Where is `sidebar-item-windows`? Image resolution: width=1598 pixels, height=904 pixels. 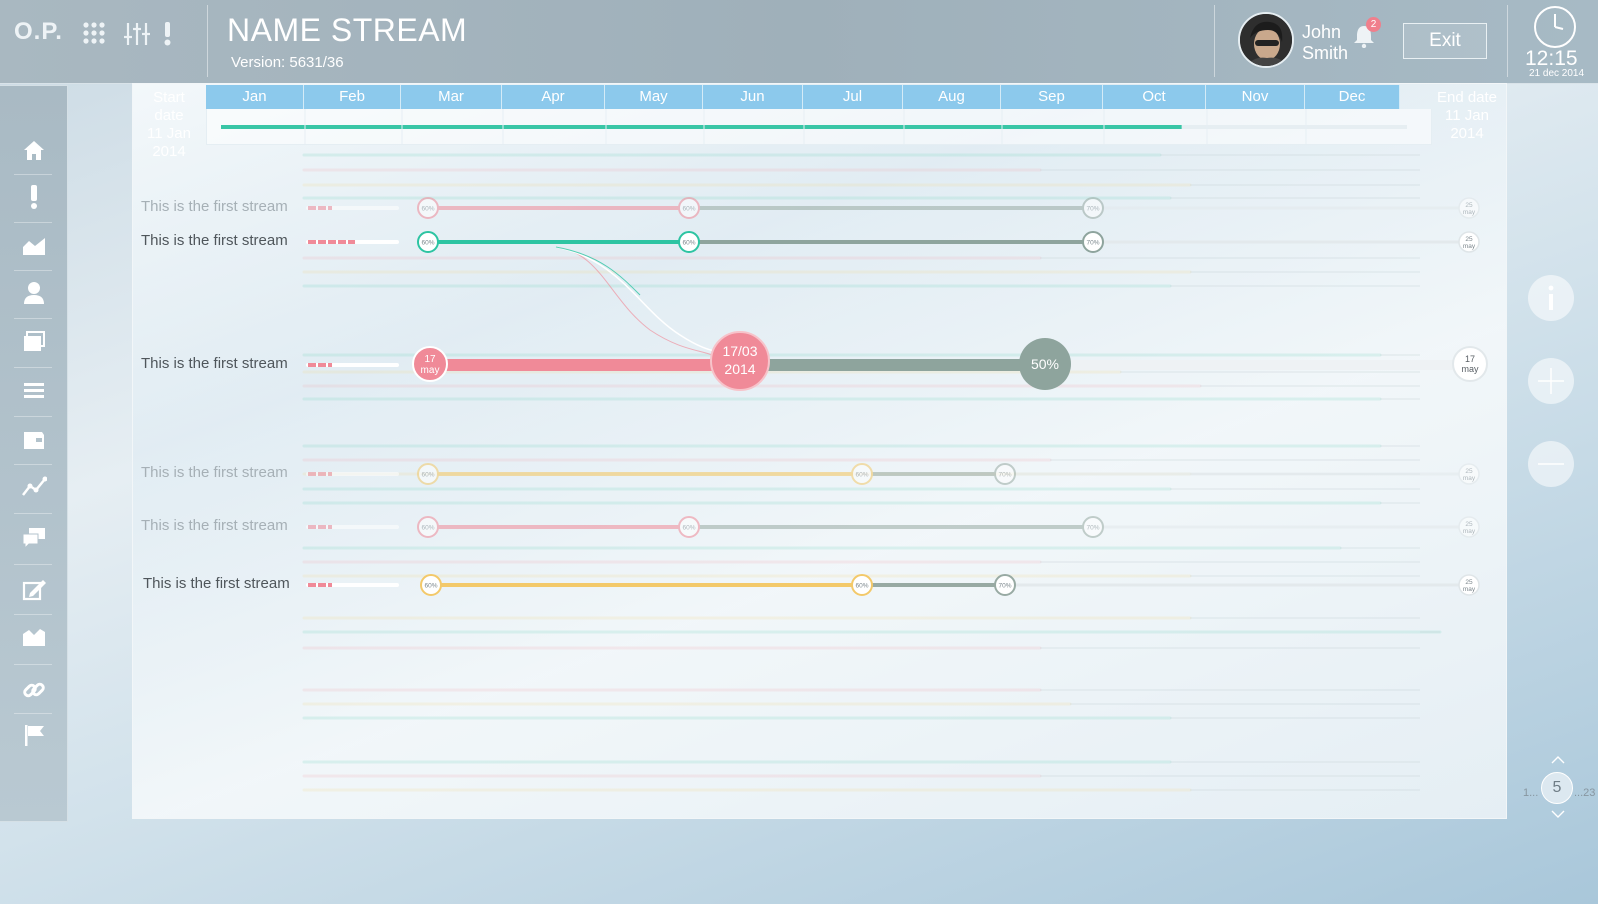
sidebar-item-windows is located at coordinates (33, 342).